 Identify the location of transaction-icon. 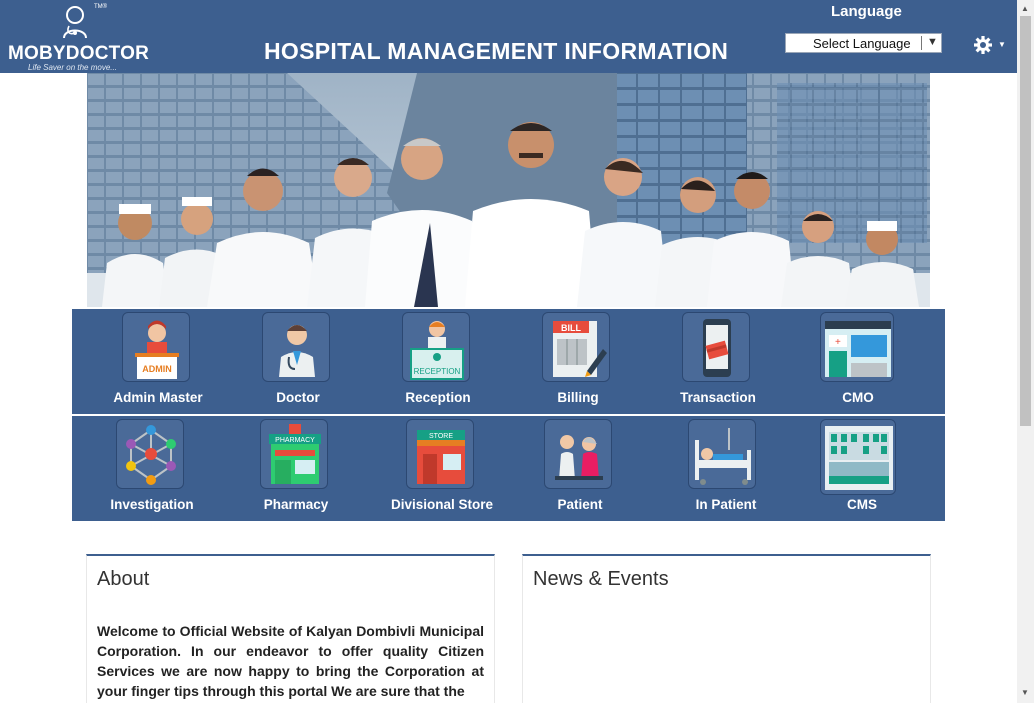
(716, 347).